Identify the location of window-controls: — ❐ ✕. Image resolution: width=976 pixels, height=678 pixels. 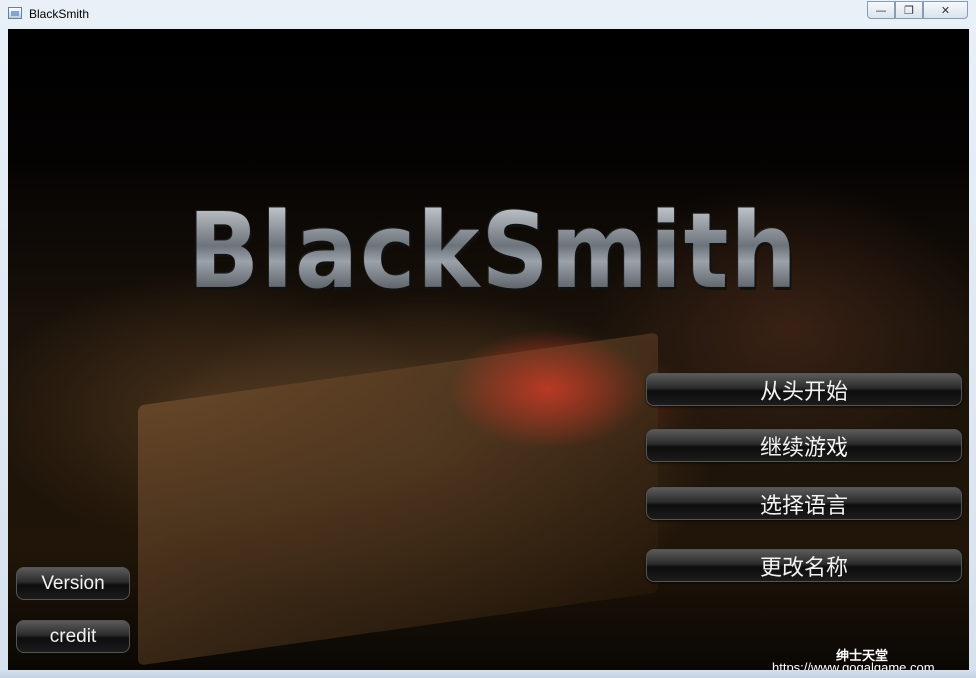
(917, 10).